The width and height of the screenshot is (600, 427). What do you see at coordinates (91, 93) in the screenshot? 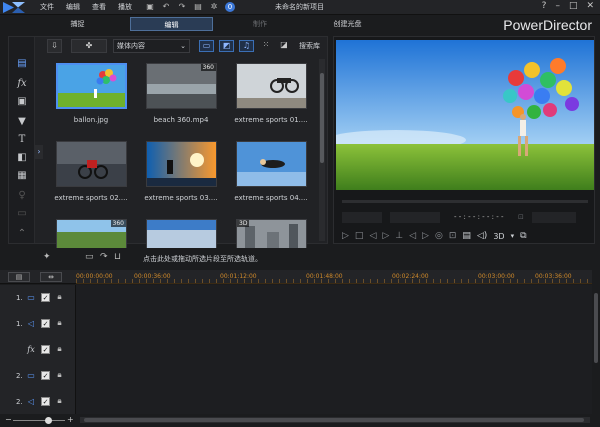
I see `media-item: ballon.jpg` at bounding box center [91, 93].